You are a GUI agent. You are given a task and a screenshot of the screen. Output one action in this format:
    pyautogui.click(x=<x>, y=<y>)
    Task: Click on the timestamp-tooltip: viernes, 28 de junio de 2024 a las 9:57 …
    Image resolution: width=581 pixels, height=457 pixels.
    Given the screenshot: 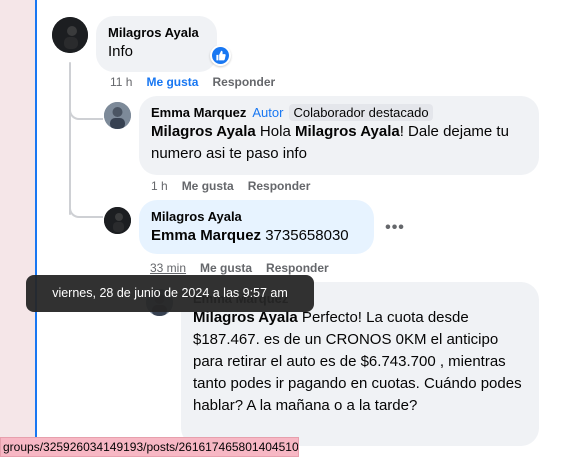 What is the action you would take?
    pyautogui.click(x=170, y=293)
    